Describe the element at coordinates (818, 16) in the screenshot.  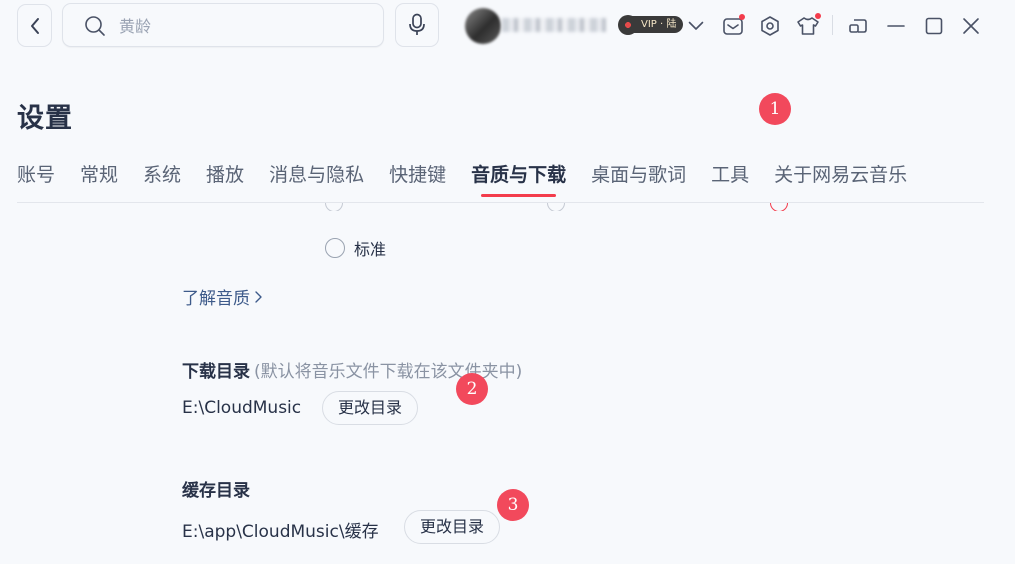
I see `skin-notification-dot` at that location.